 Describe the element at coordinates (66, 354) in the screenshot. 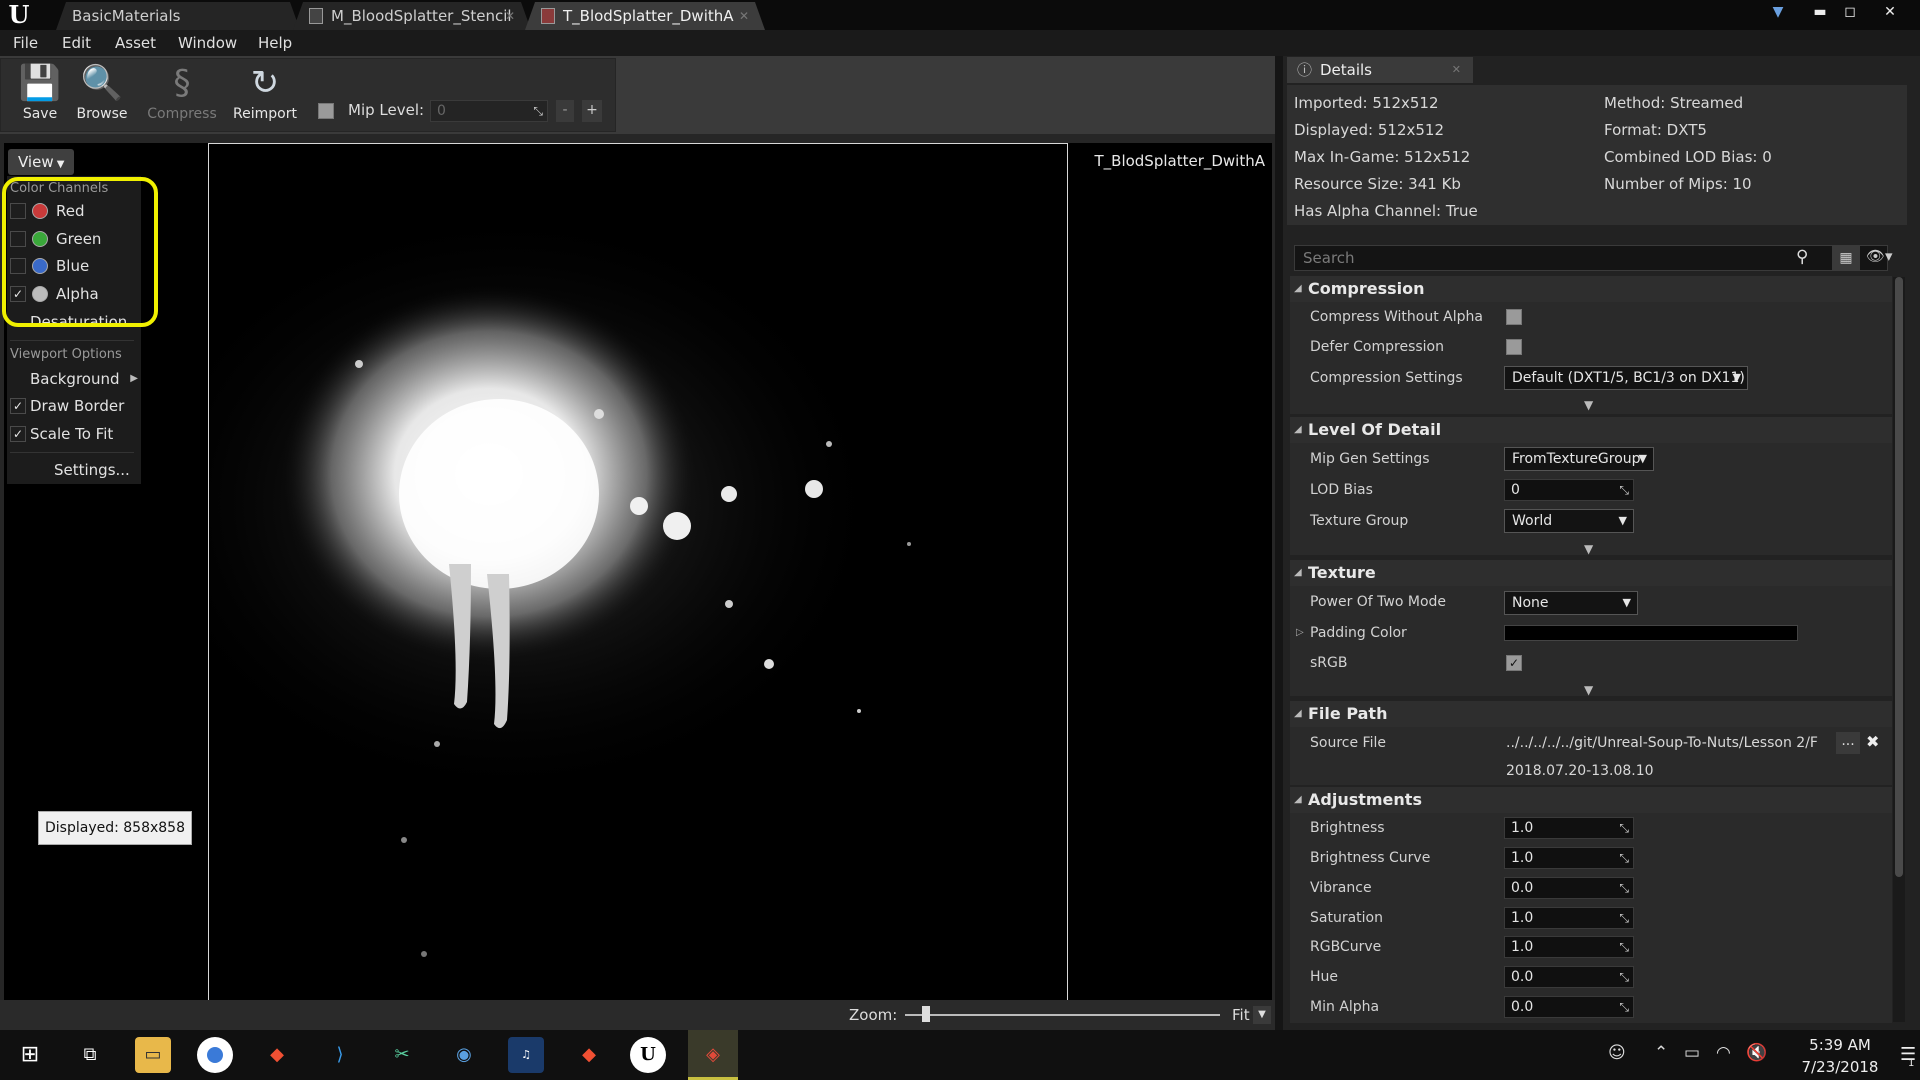

I see `viewport-options-header: Viewport Options` at that location.